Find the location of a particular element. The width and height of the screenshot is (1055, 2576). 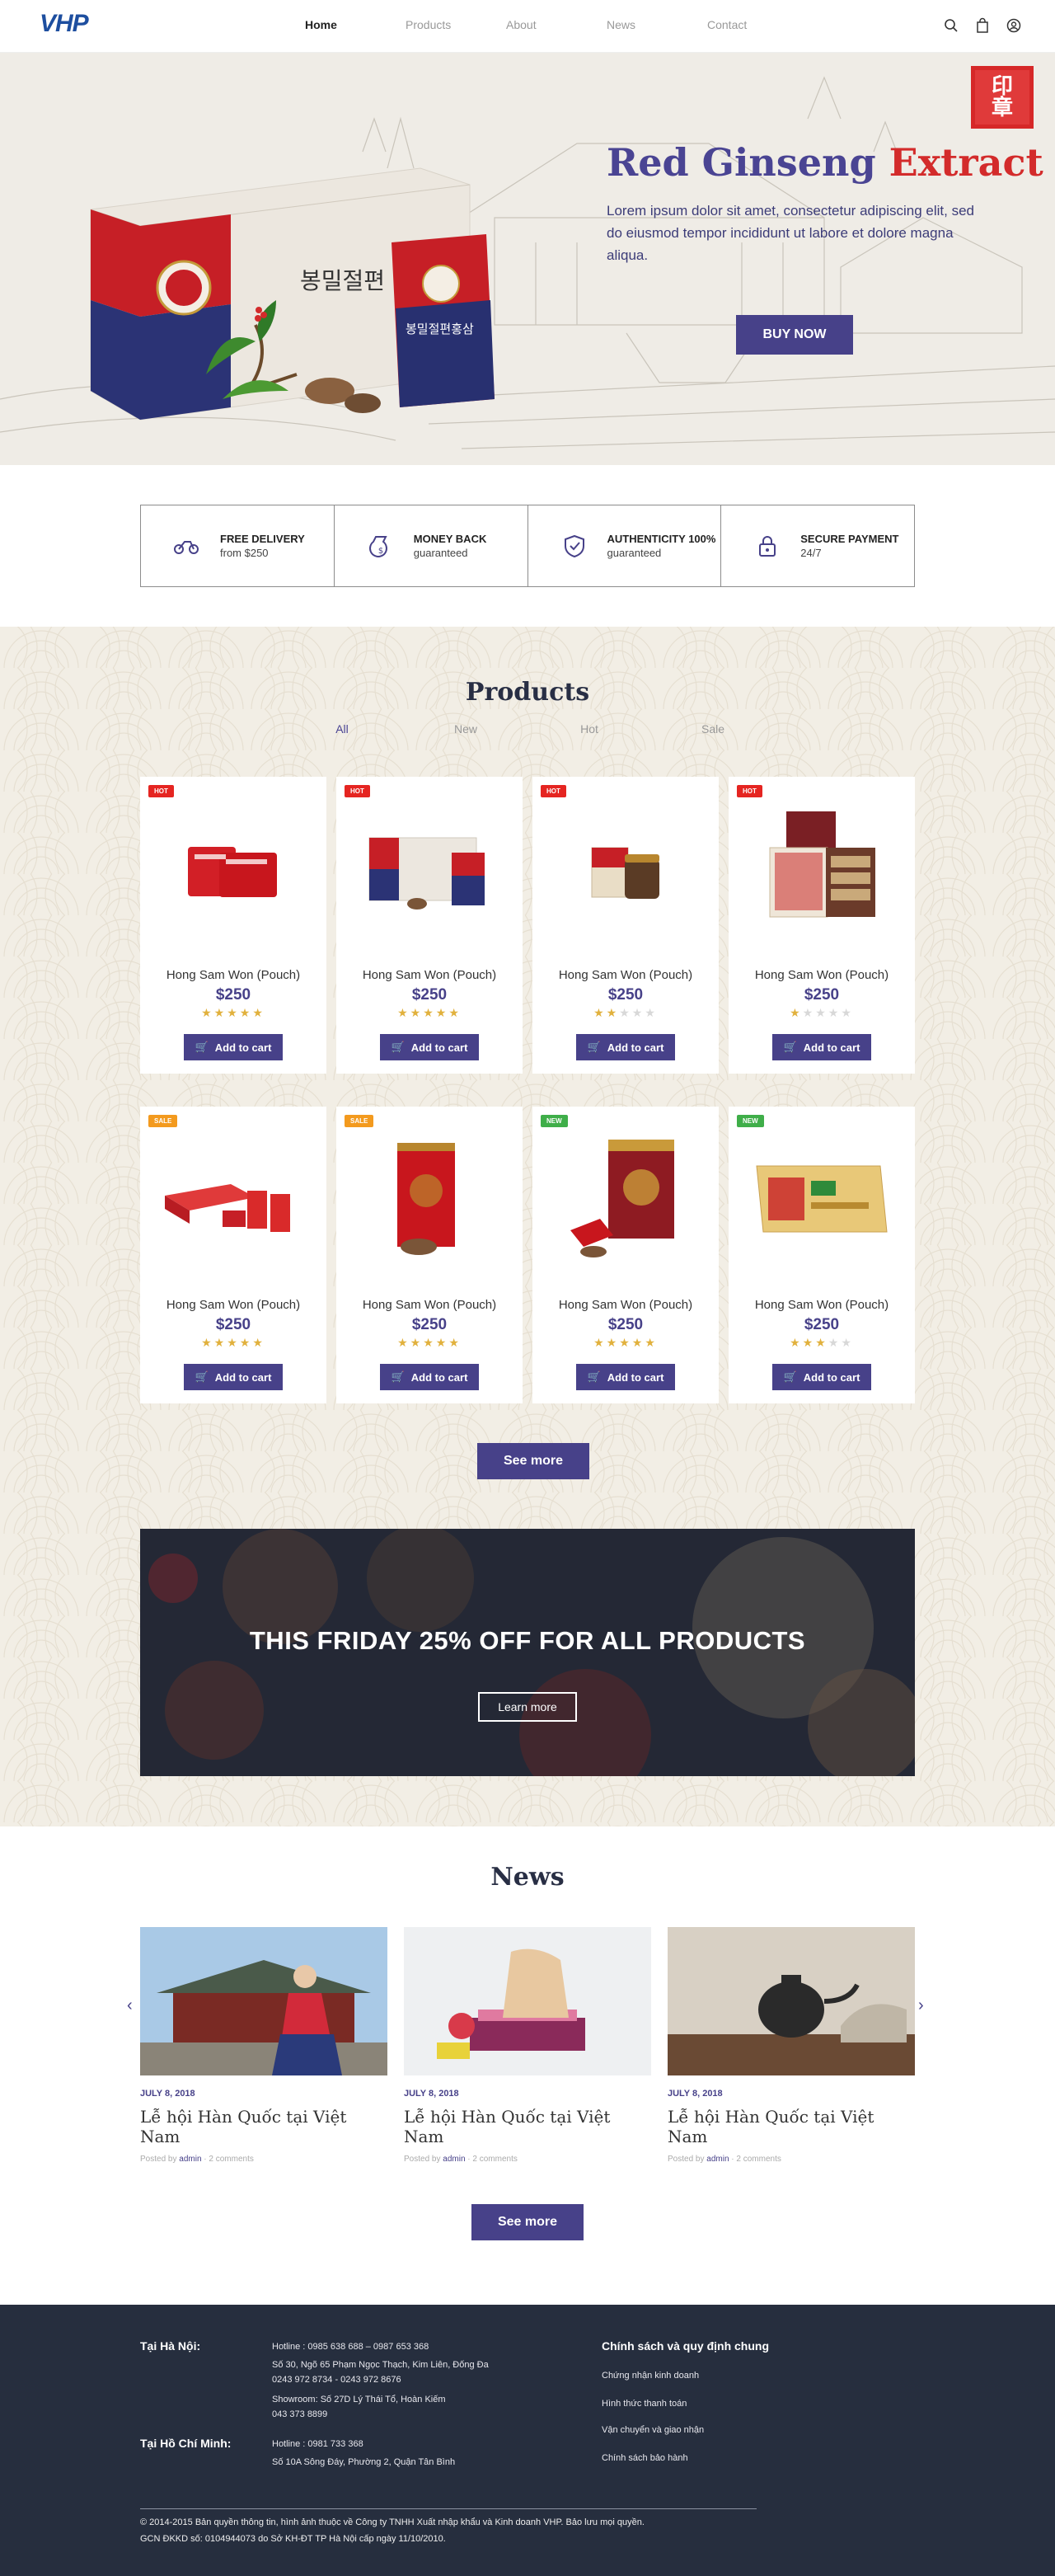

search-icon is located at coordinates (951, 25).